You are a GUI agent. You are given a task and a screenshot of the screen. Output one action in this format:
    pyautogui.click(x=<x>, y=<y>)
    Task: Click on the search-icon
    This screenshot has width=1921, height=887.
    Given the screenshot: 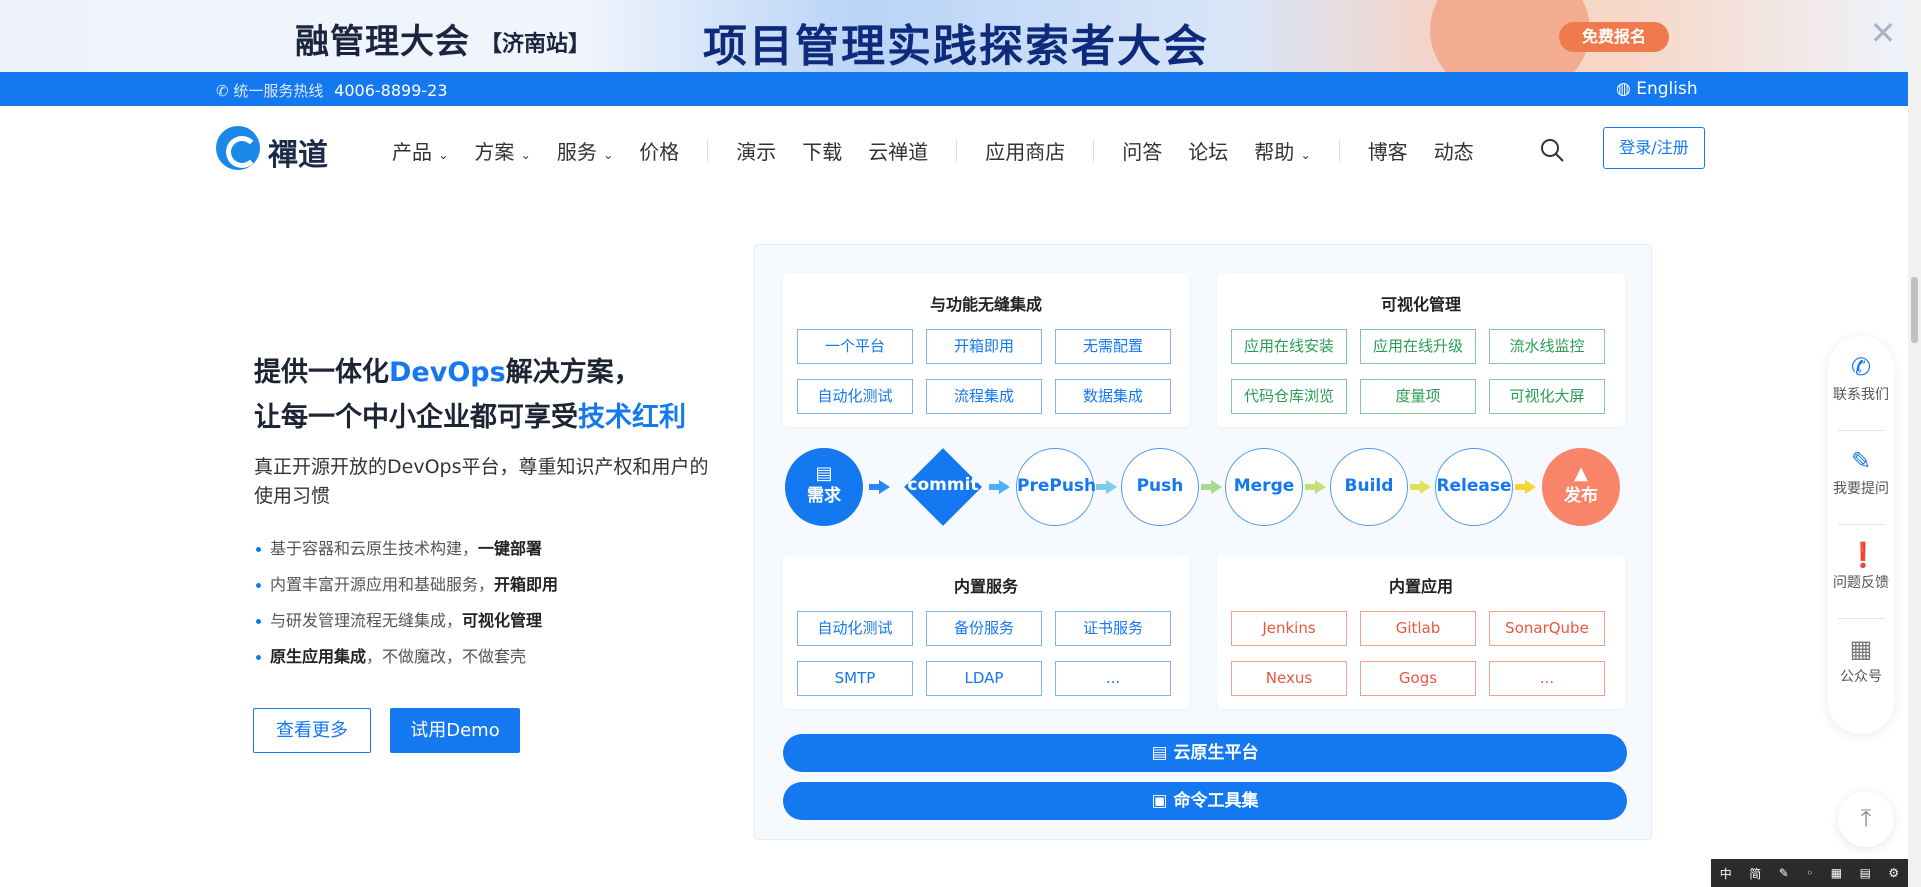 What is the action you would take?
    pyautogui.click(x=1552, y=150)
    